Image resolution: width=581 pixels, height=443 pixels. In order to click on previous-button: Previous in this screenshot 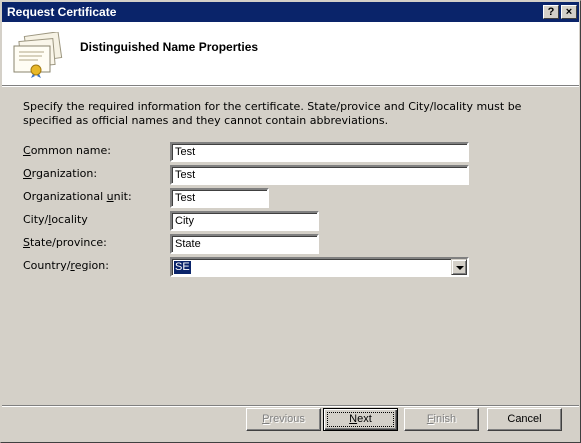, I will do `click(283, 419)`.